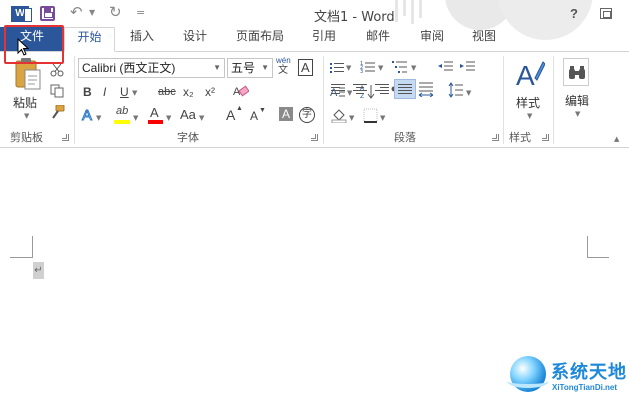 This screenshot has height=399, width=629. What do you see at coordinates (201, 118) in the screenshot?
I see `change-case-dropdown-icon: ▼` at bounding box center [201, 118].